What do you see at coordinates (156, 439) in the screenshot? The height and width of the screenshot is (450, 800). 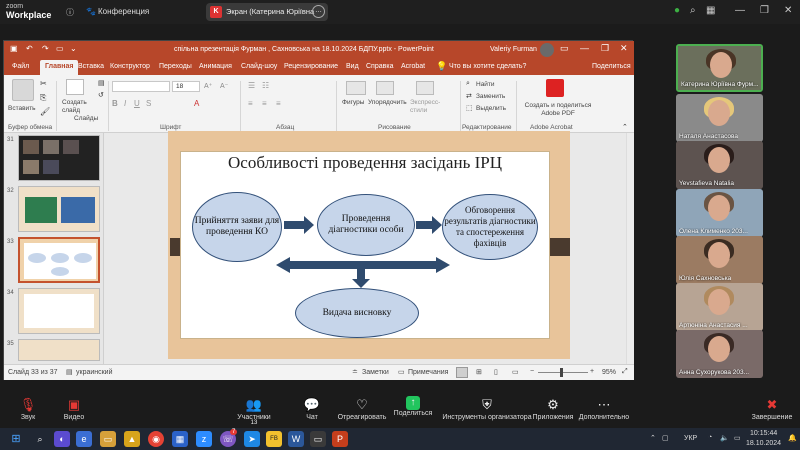 I see `chrome-icon: ◉` at bounding box center [156, 439].